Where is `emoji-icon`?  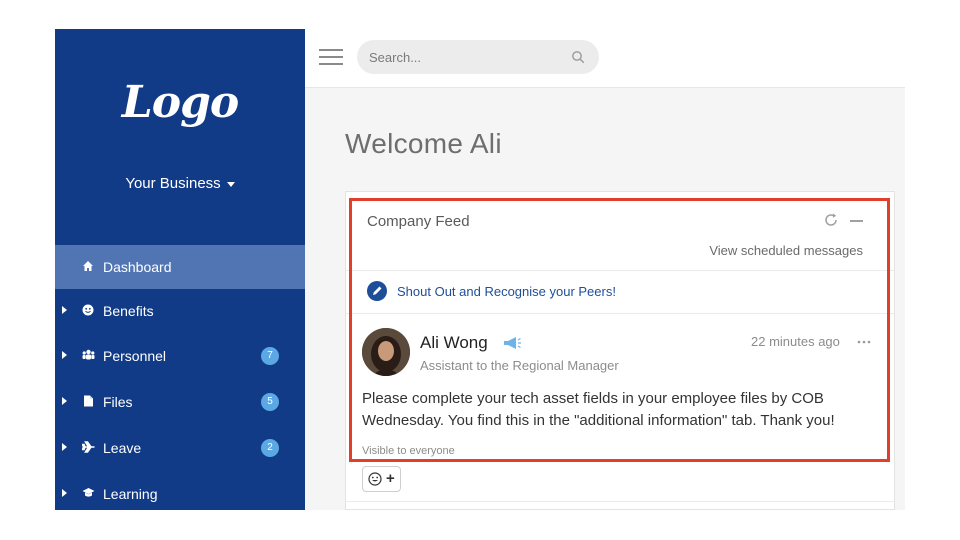 emoji-icon is located at coordinates (375, 479).